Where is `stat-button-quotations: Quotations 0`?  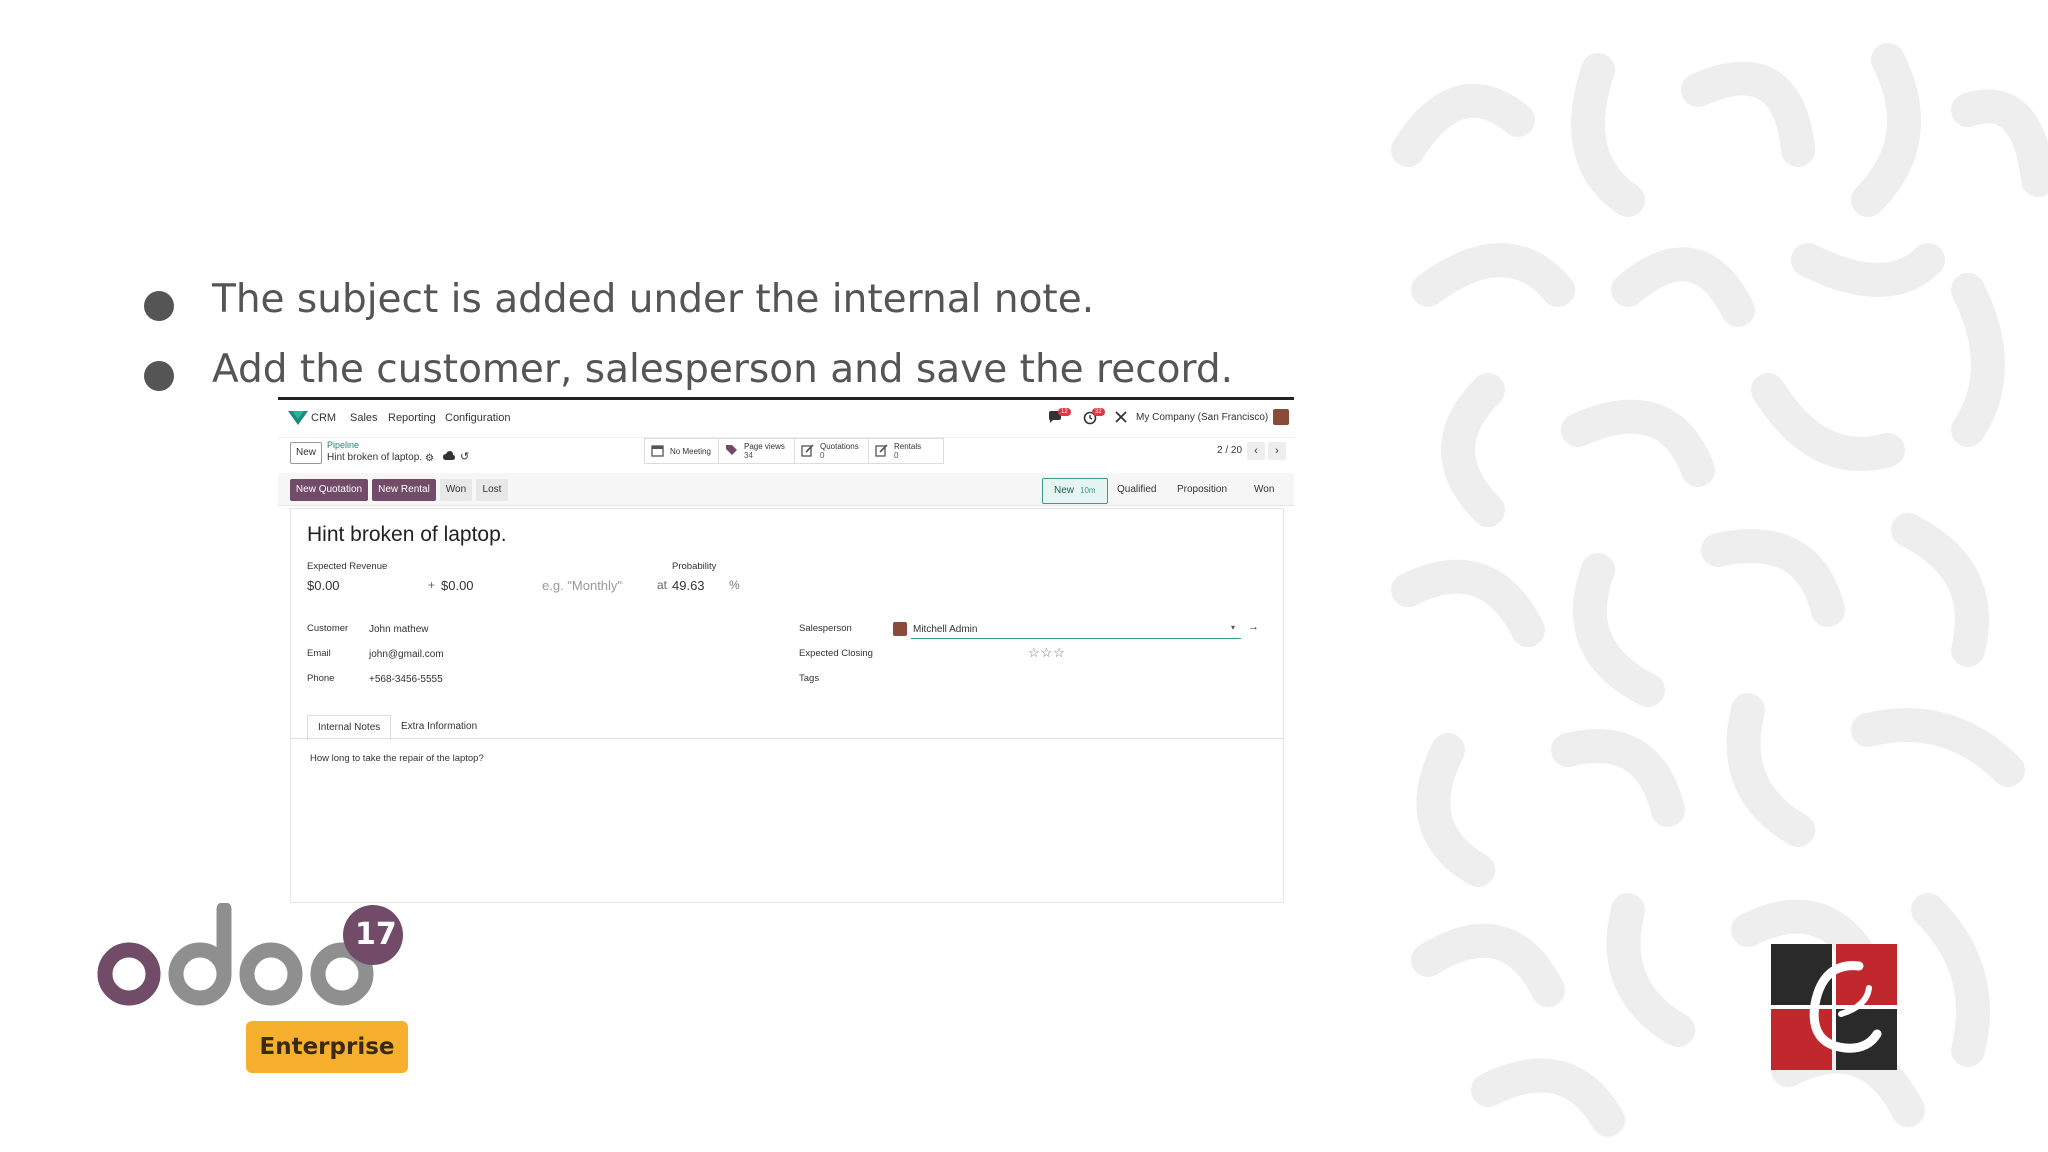
stat-button-quotations: Quotations 0 is located at coordinates (832, 451).